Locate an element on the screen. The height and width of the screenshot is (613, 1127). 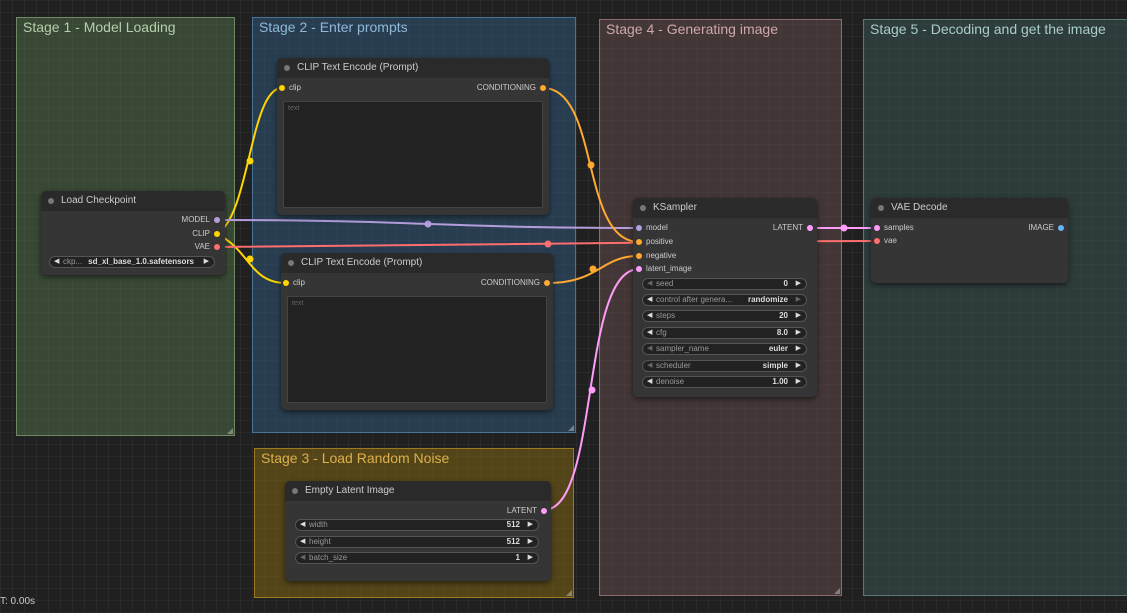
widget-label: denoise is located at coordinates (670, 381).